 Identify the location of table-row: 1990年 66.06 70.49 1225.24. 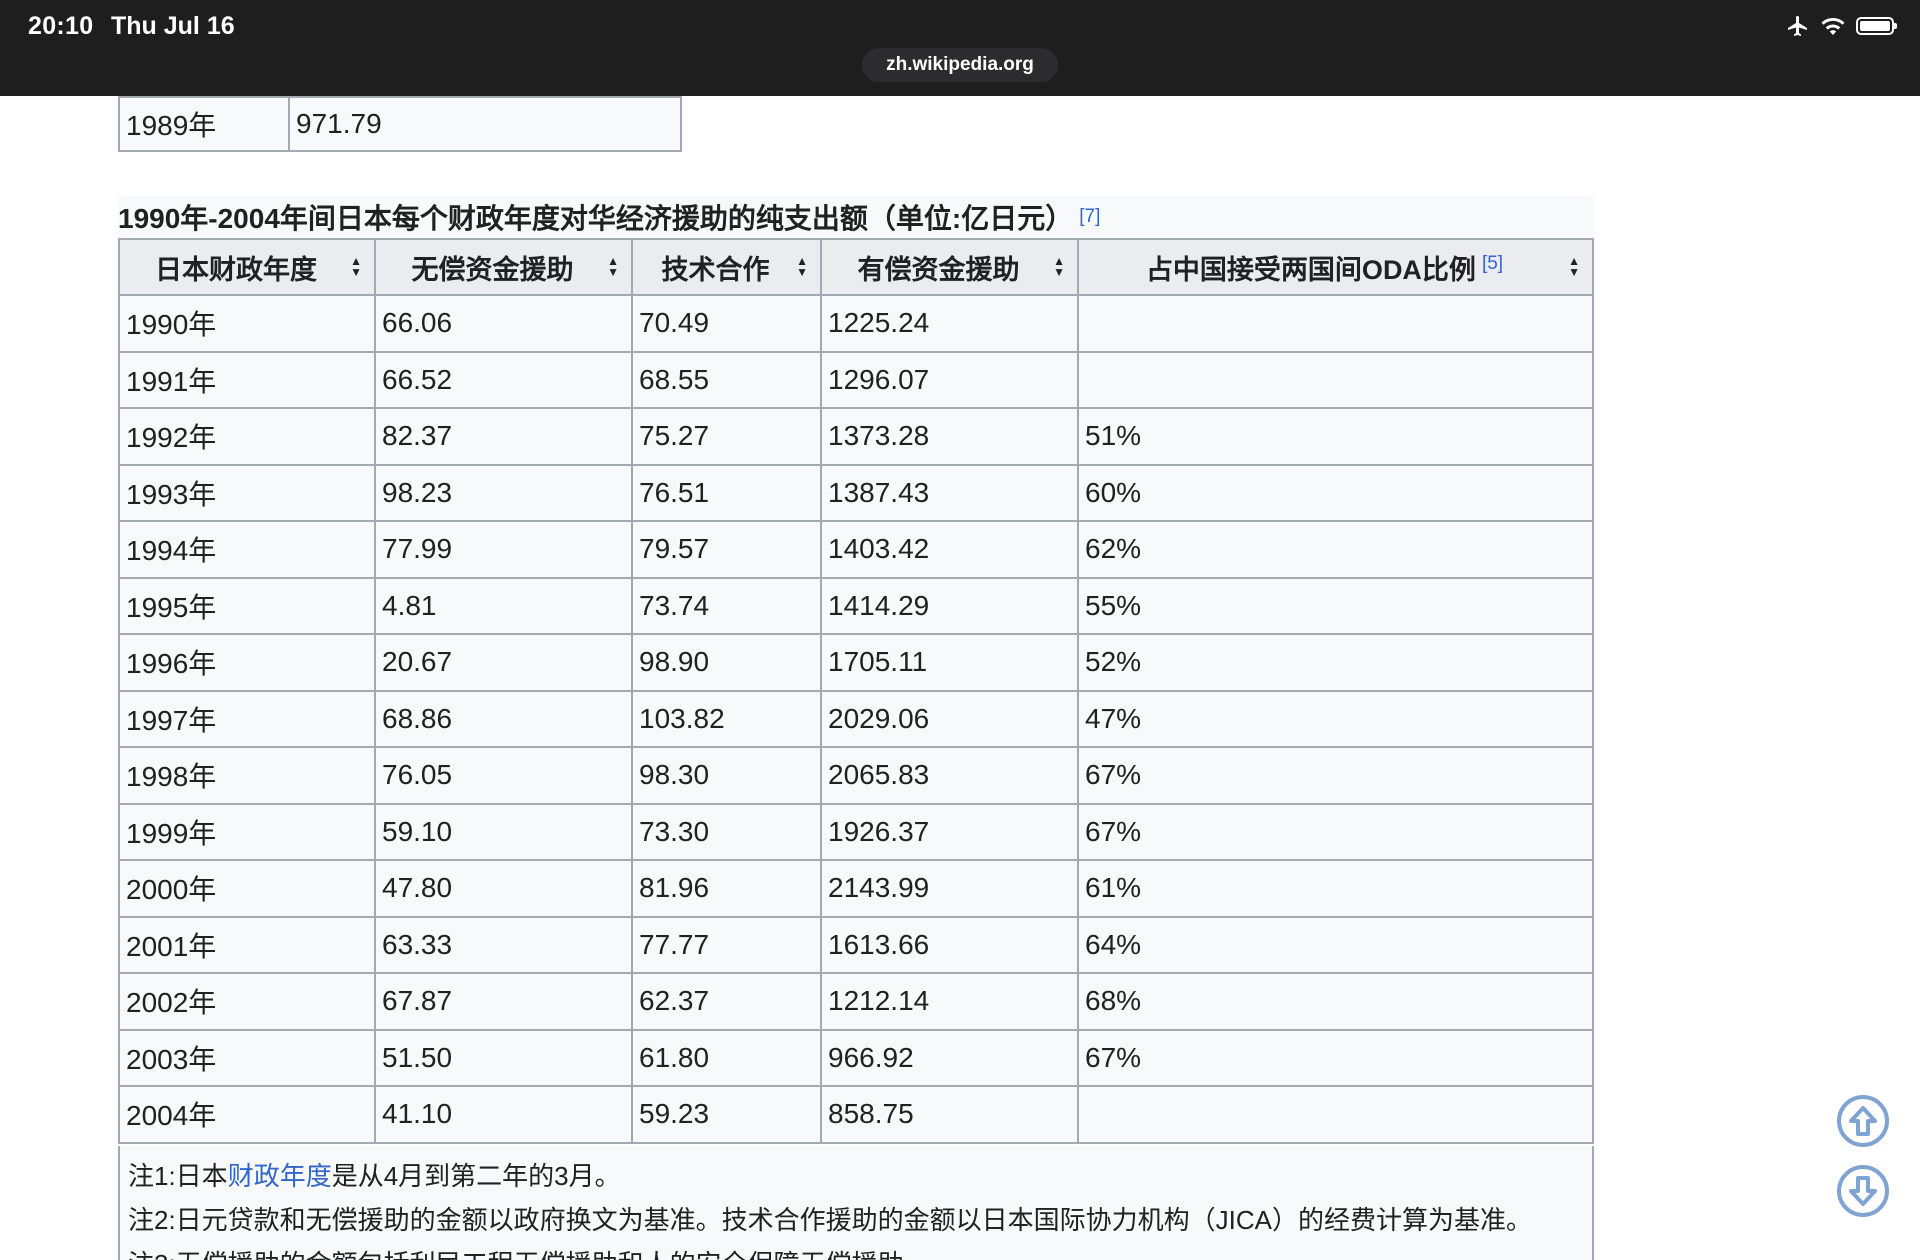
(856, 323).